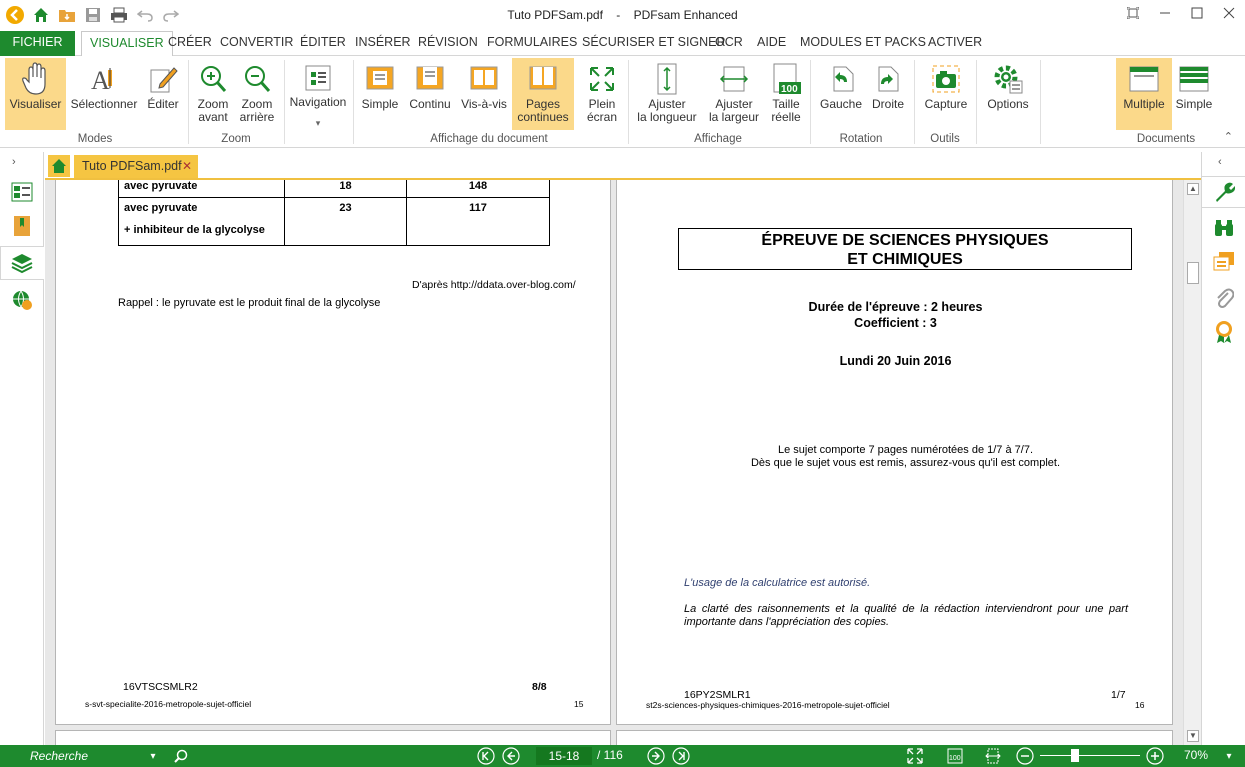 Image resolution: width=1245 pixels, height=767 pixels. I want to click on window-app-name: PDFsam Enhanced, so click(685, 15).